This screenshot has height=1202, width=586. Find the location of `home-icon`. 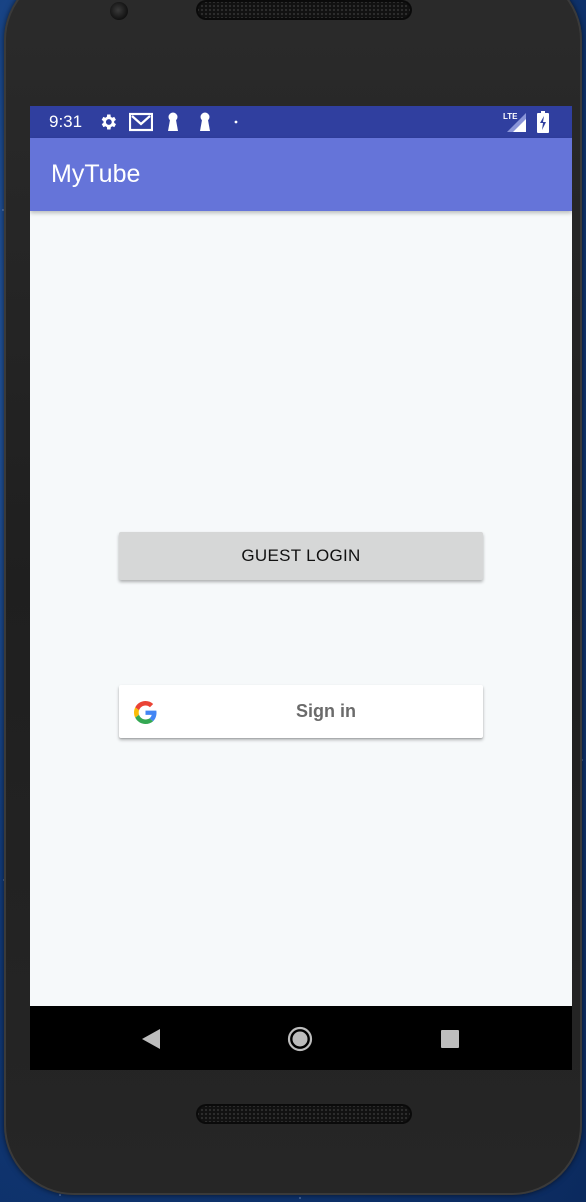

home-icon is located at coordinates (300, 1039).